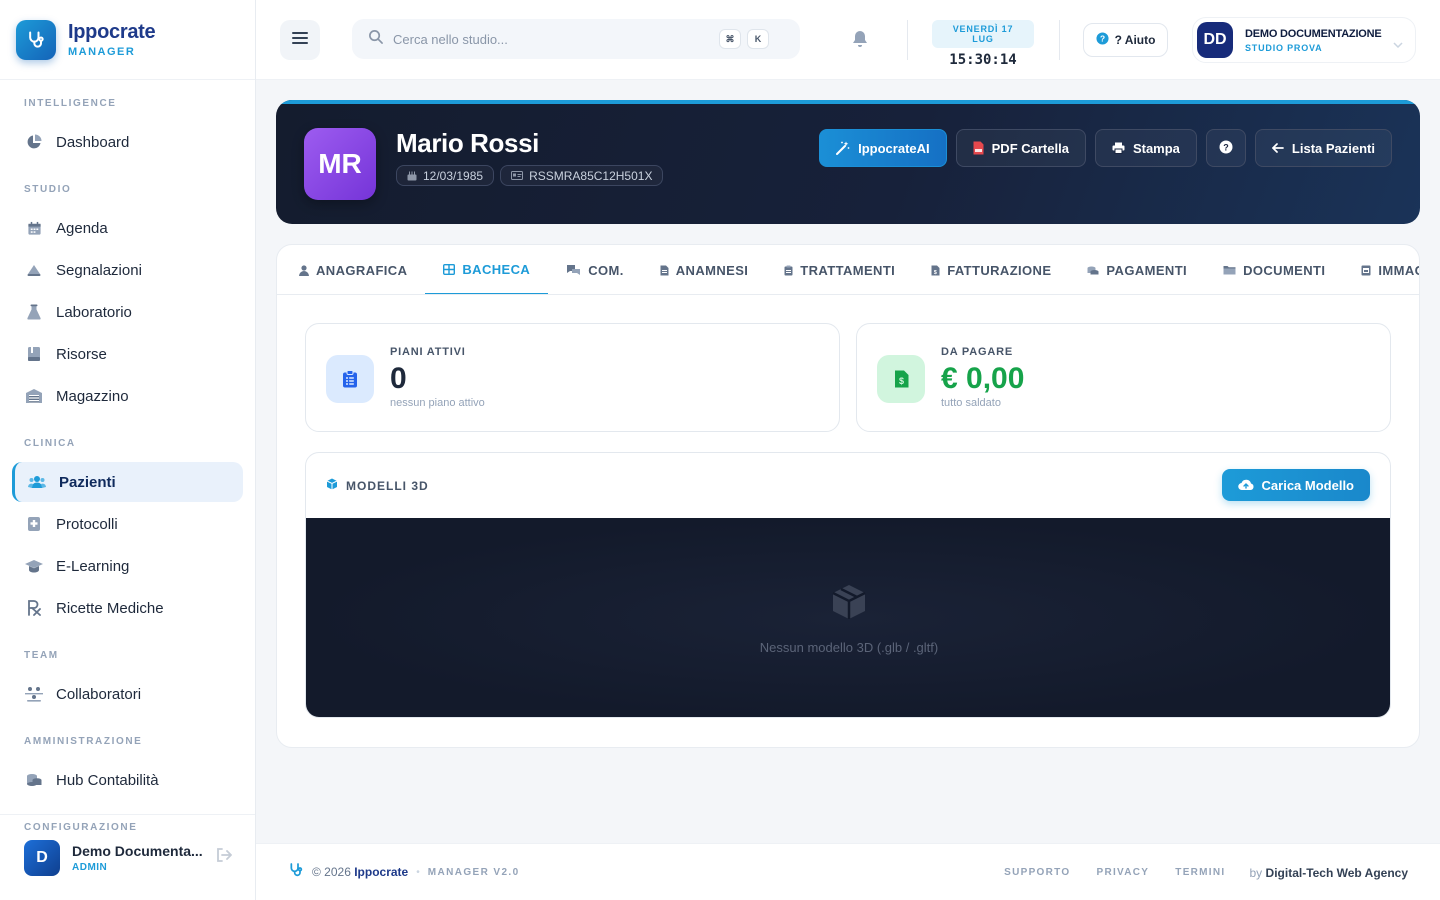 This screenshot has width=1440, height=900. I want to click on sidebar-item-label: Risorse, so click(81, 354).